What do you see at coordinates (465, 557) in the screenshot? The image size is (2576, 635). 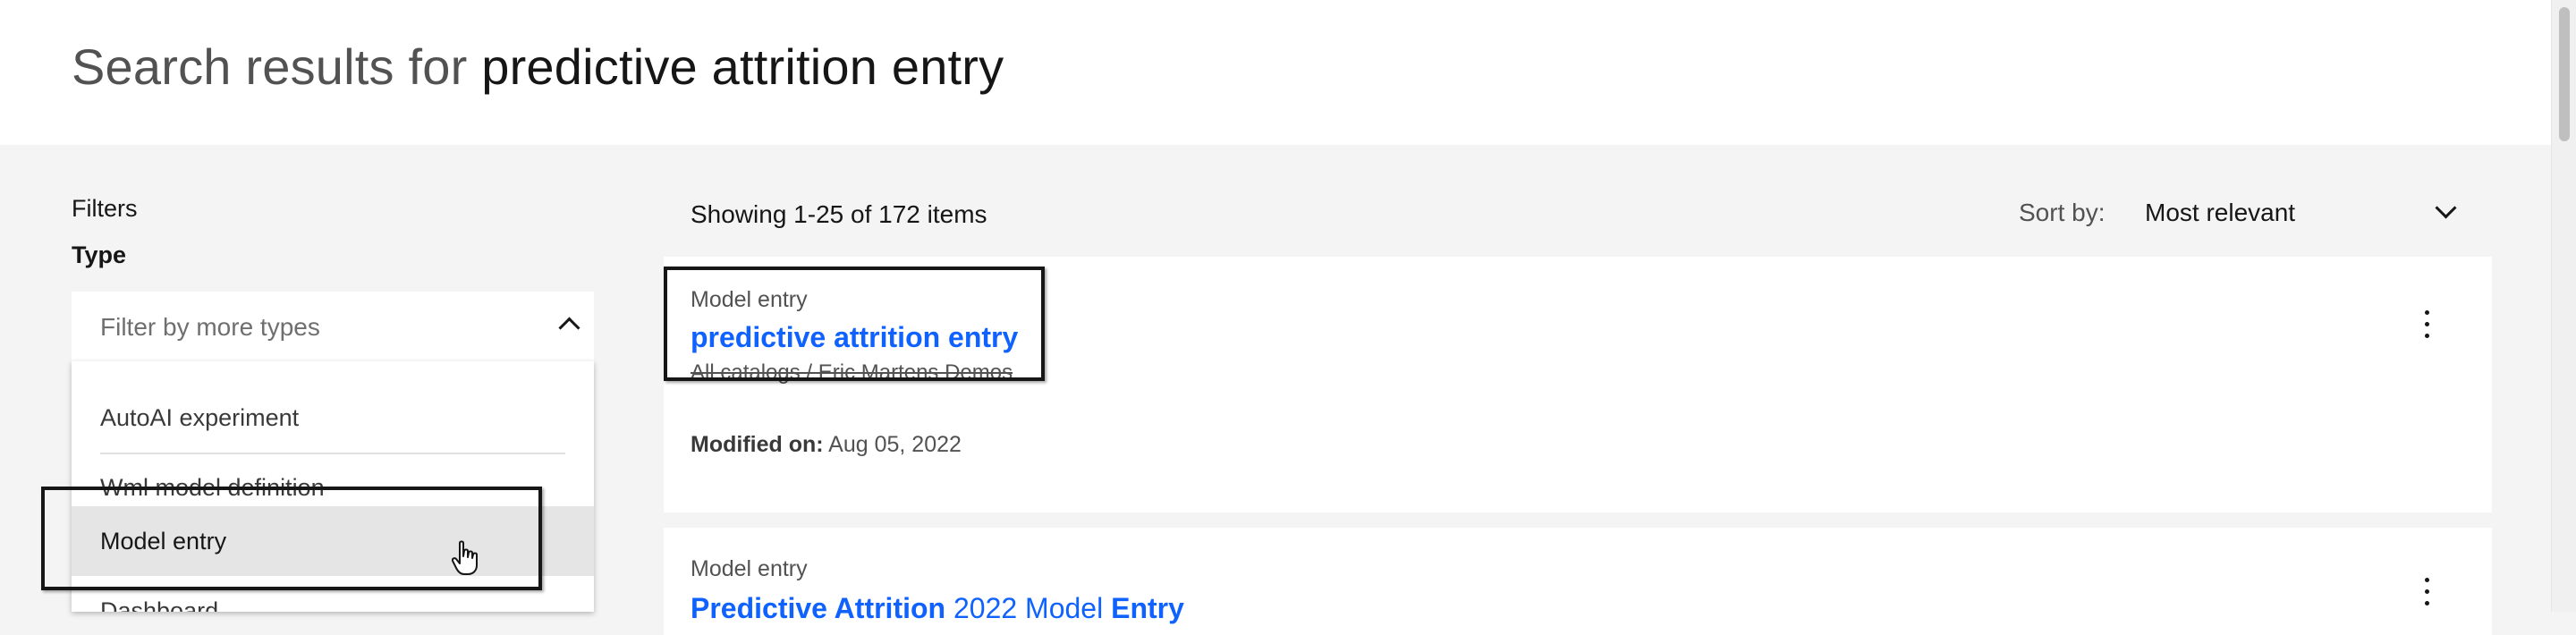 I see `hand-pointer-cursor-icon` at bounding box center [465, 557].